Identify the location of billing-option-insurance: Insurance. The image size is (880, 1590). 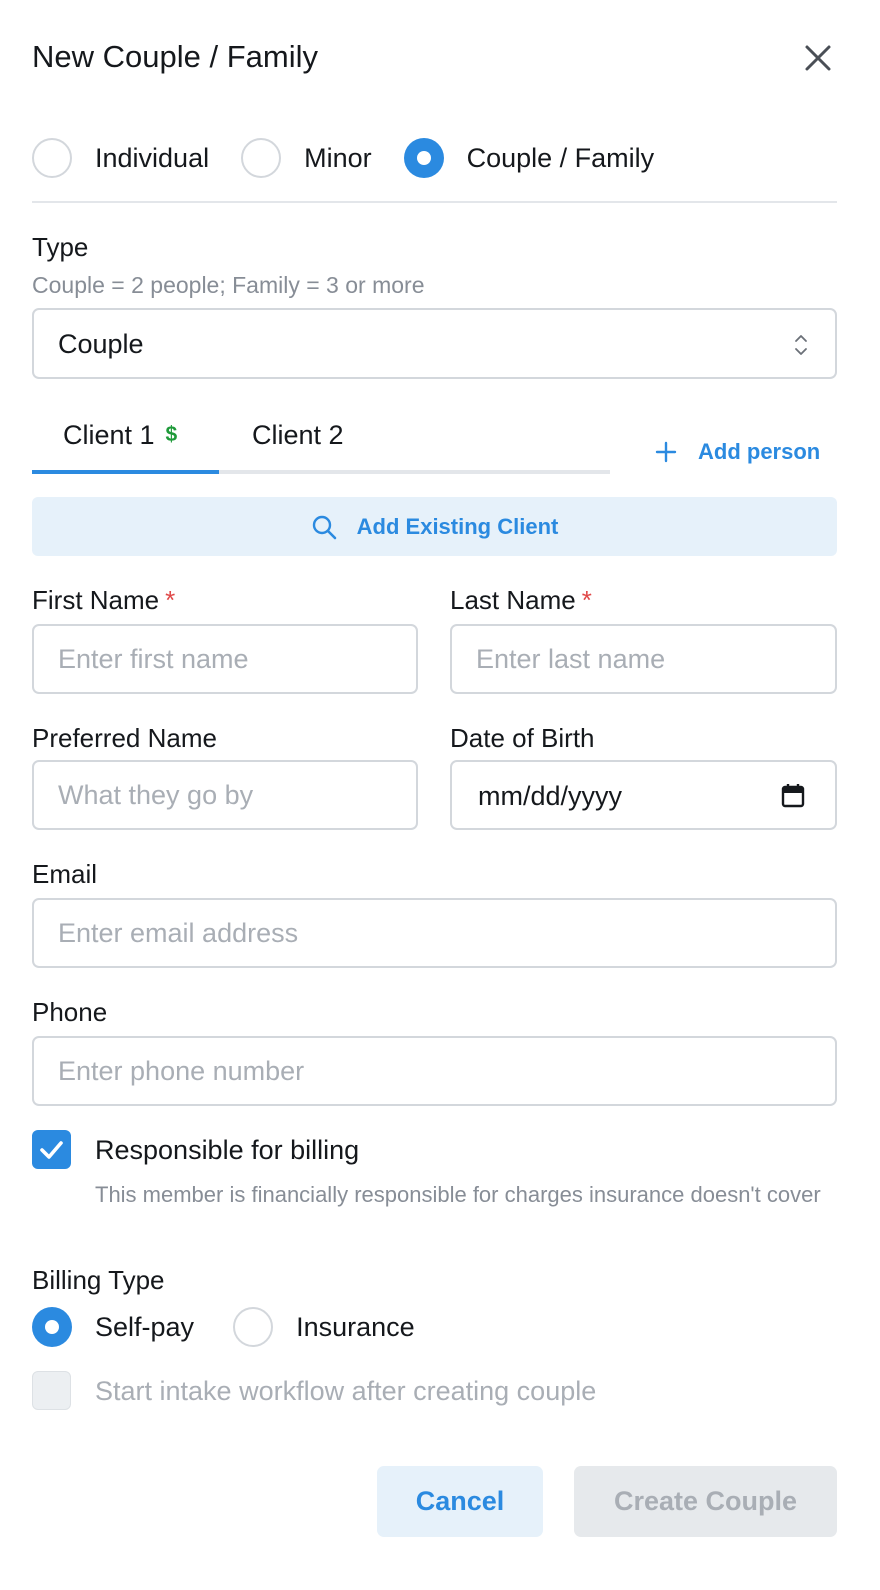
(324, 1327).